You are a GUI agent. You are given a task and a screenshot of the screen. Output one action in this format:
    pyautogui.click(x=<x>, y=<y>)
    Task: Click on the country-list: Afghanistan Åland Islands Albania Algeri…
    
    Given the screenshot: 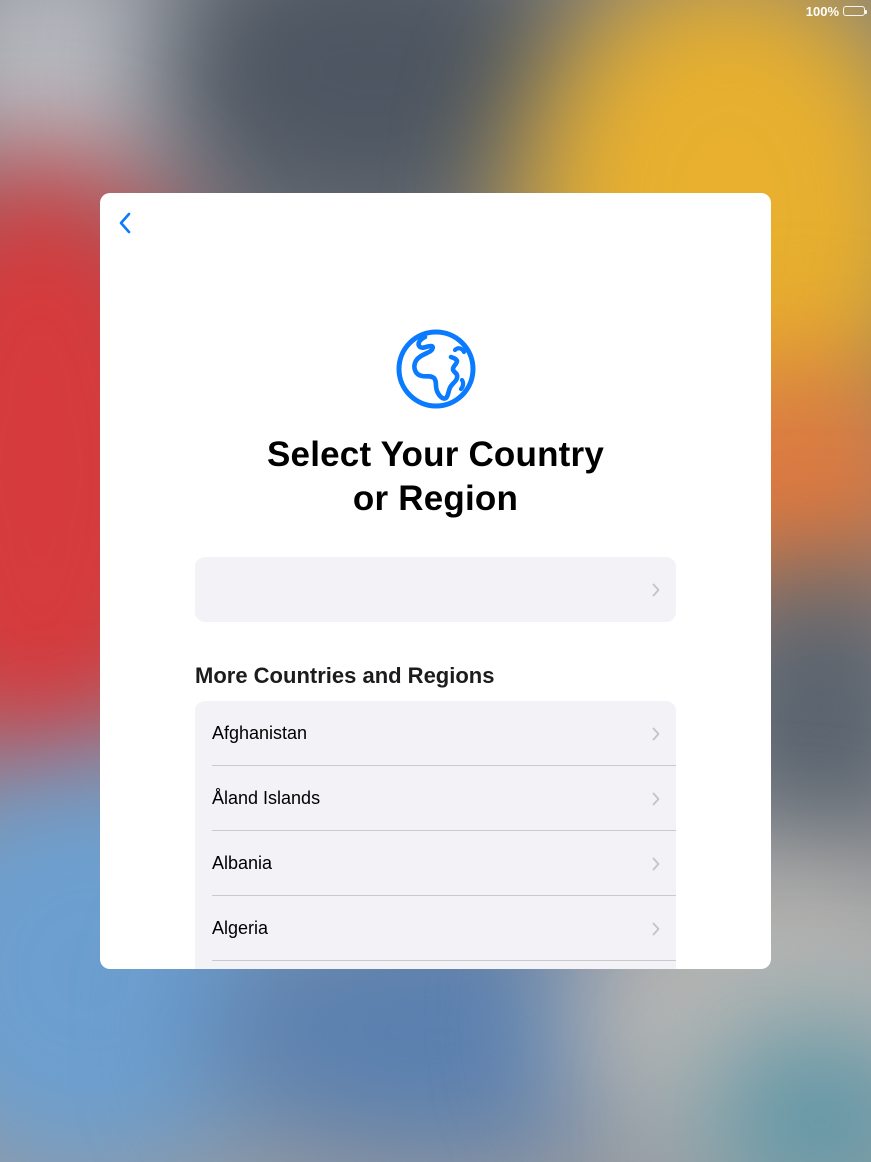 What is the action you would take?
    pyautogui.click(x=435, y=835)
    